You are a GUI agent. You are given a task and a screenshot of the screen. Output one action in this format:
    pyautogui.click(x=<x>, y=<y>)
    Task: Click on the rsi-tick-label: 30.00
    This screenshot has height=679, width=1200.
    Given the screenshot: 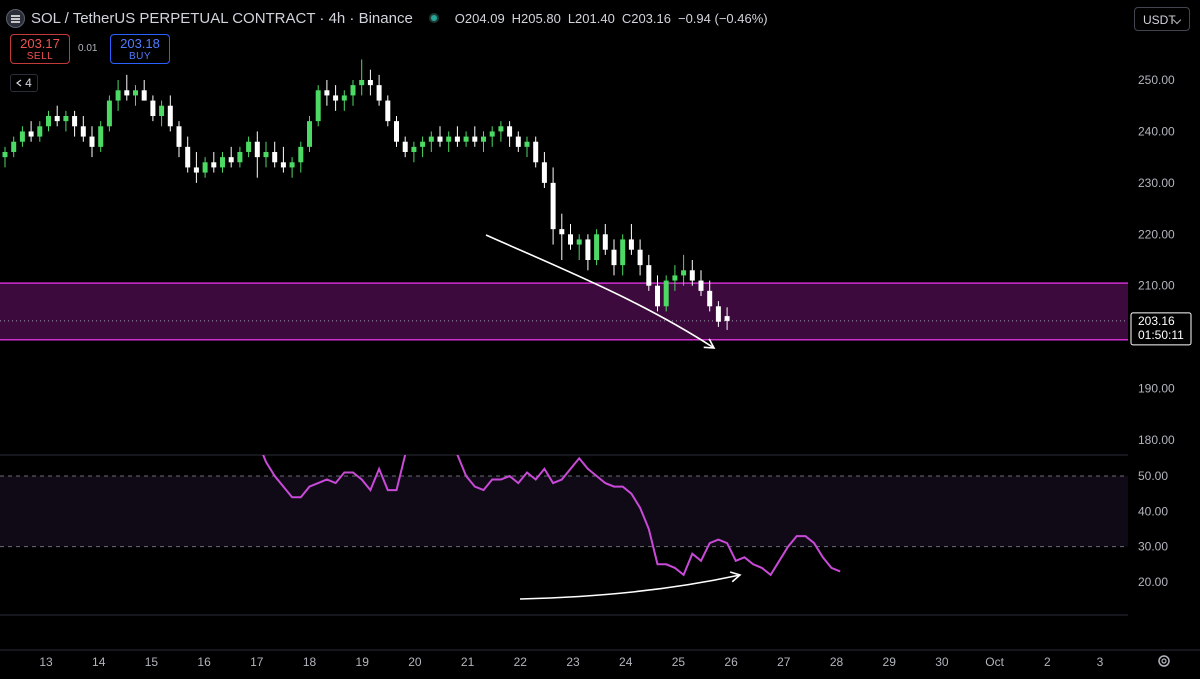 What is the action you would take?
    pyautogui.click(x=1153, y=547)
    